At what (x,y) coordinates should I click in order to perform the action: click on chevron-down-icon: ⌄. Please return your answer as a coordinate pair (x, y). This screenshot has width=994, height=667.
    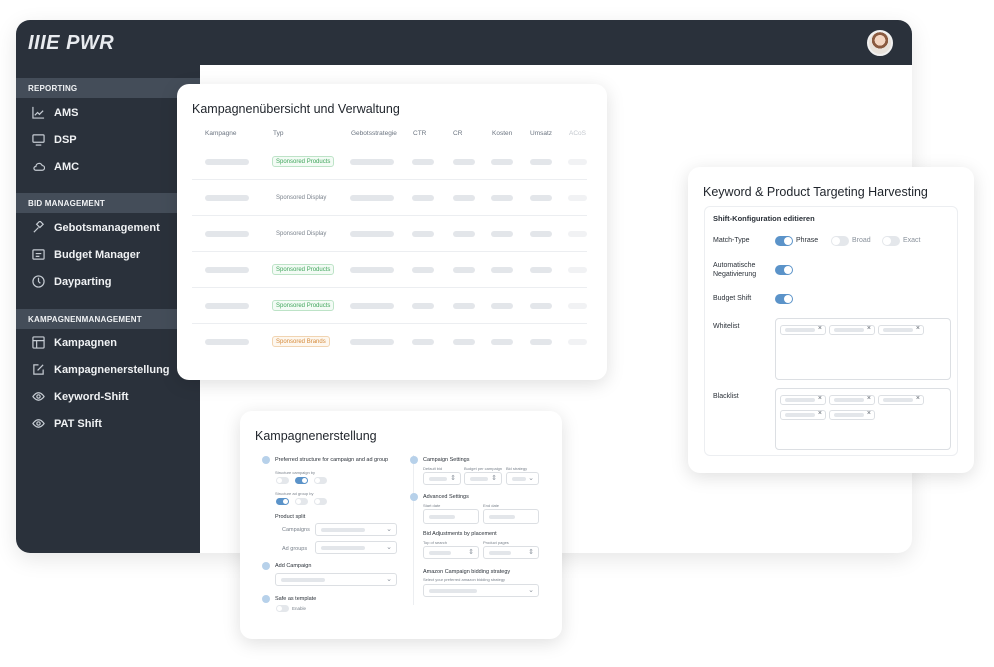
    Looking at the image, I should click on (389, 579).